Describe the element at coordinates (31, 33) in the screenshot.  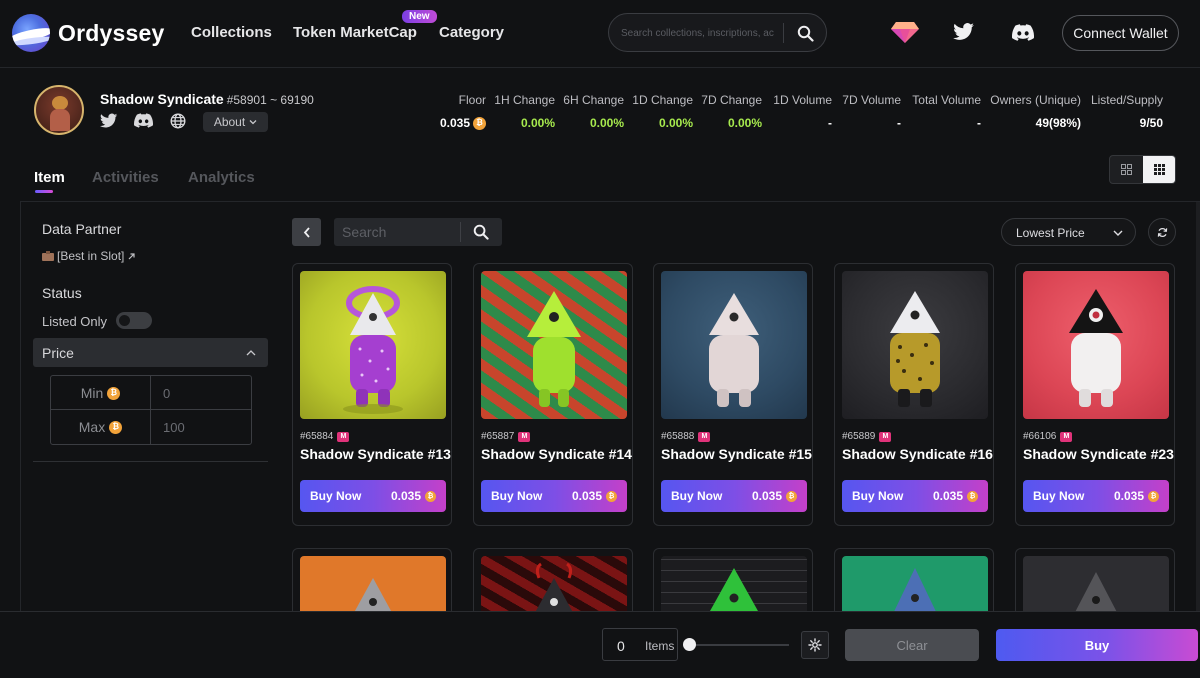
I see `ordyssey-logo-icon` at that location.